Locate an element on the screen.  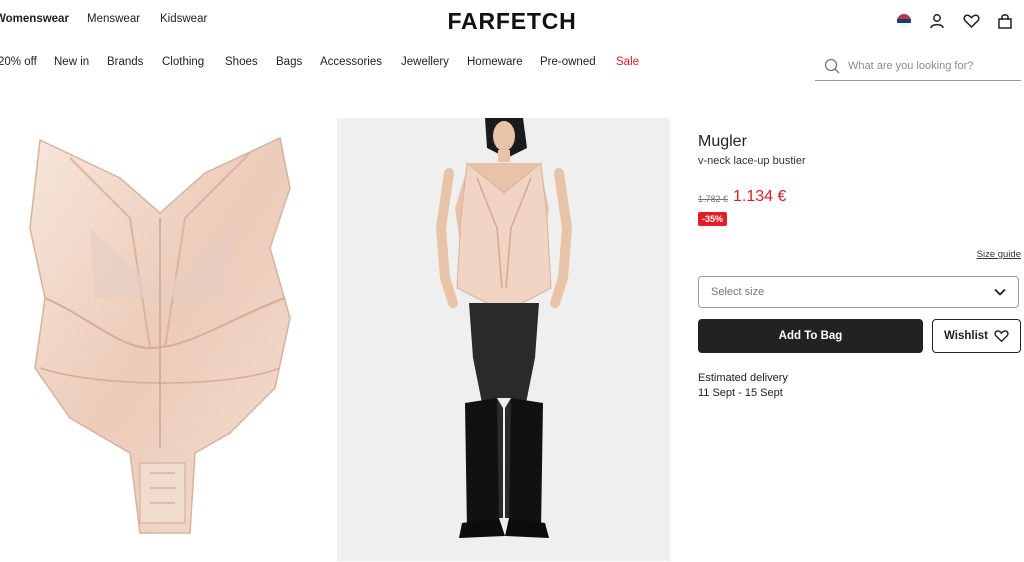
estimated-delivery-dates: 11 Sept - 15 Sept is located at coordinates (740, 393).